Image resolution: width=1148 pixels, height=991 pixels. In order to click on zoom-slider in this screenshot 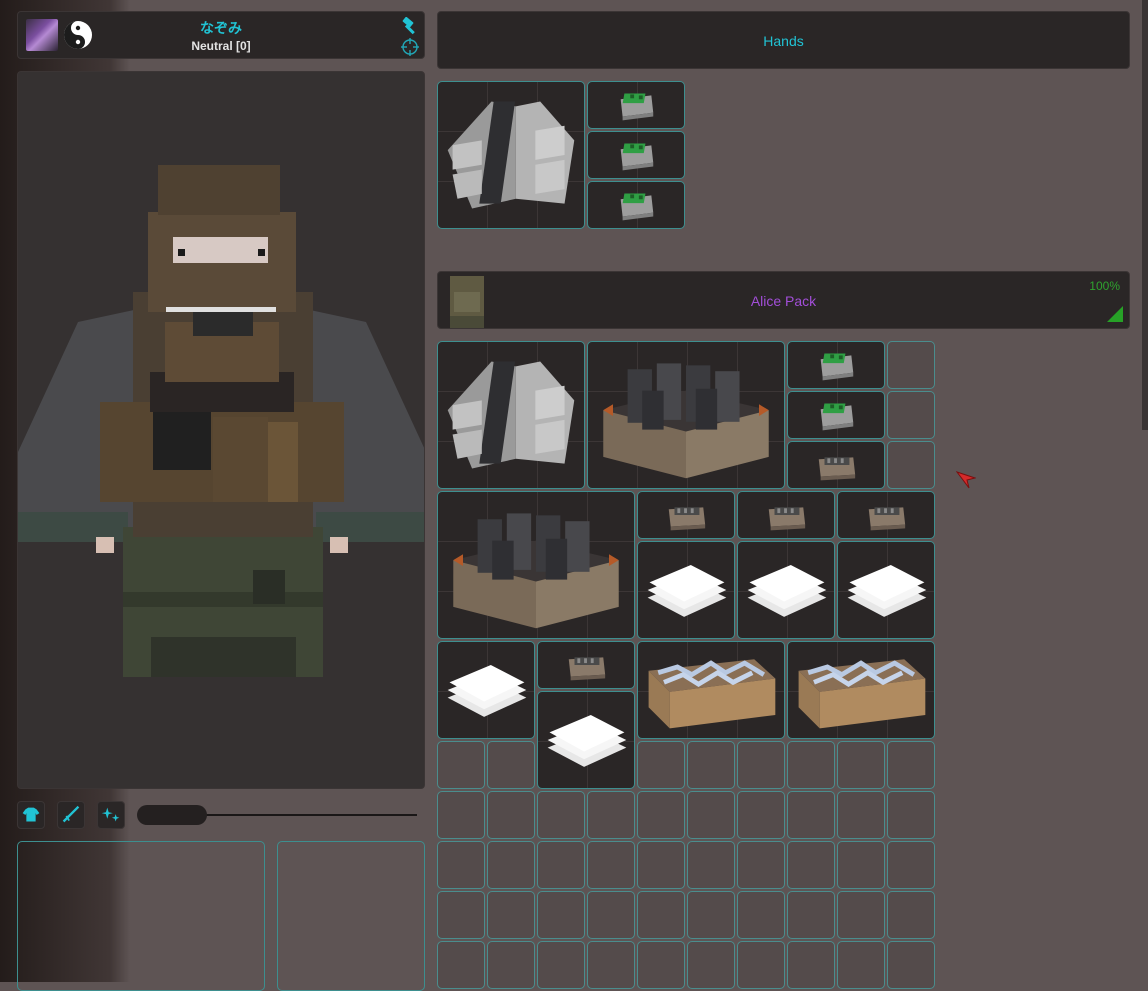, I will do `click(277, 815)`.